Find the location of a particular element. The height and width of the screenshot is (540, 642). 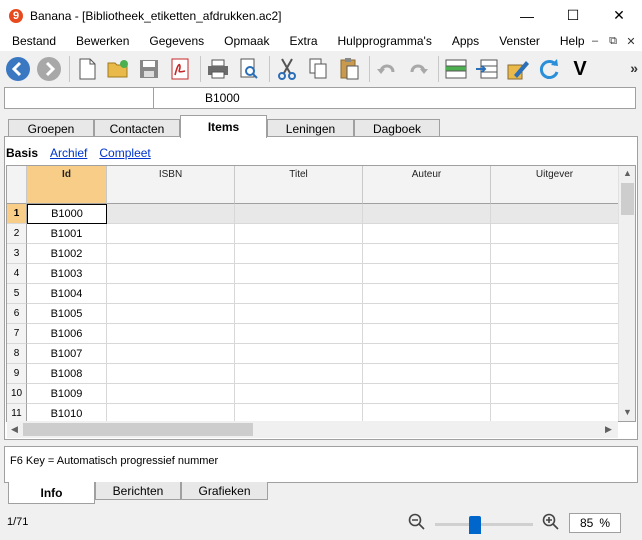

menu-bestand: Bestand is located at coordinates (33, 41).